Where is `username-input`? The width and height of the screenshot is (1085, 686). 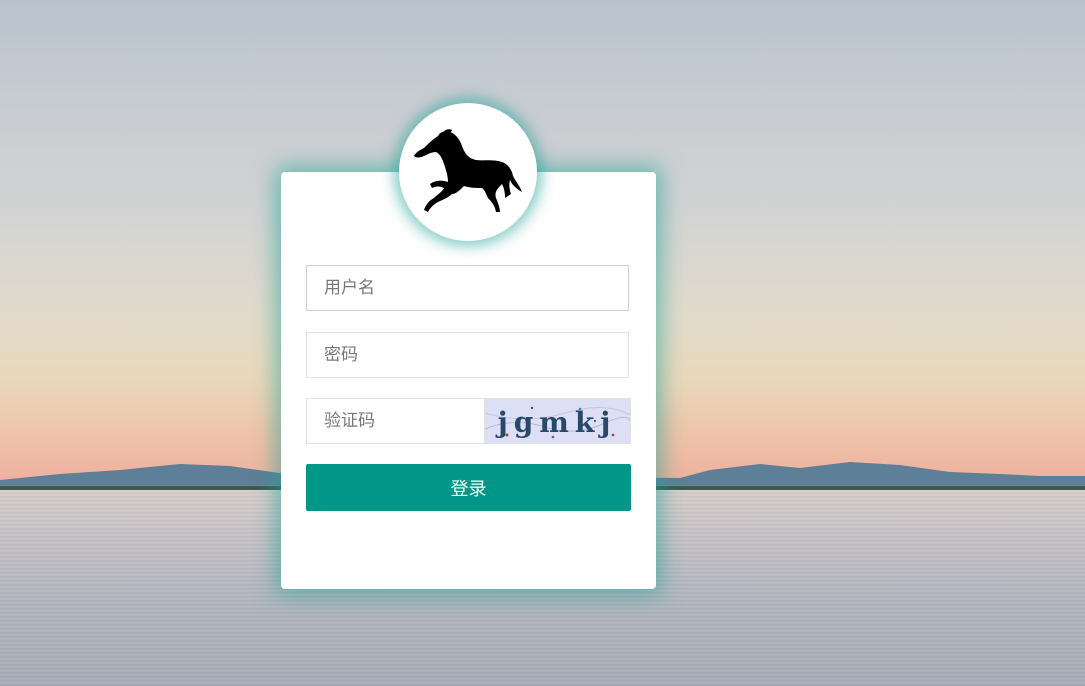 username-input is located at coordinates (467, 288).